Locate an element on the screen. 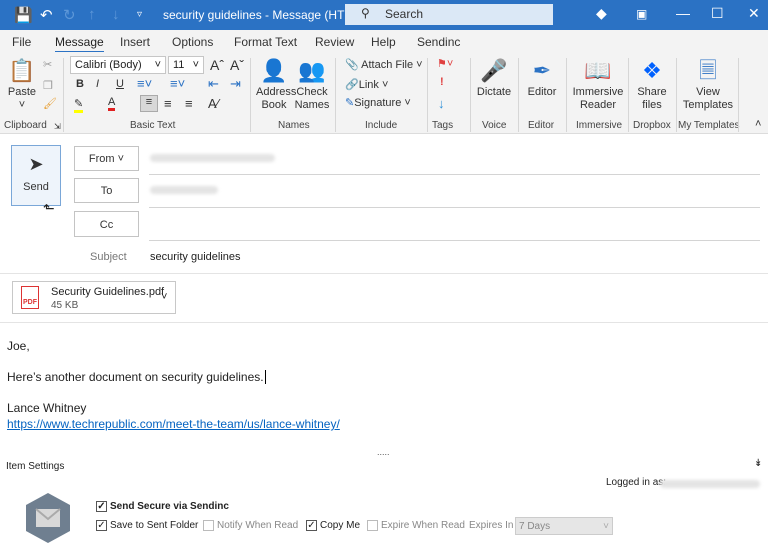 The width and height of the screenshot is (768, 545). cc-field is located at coordinates (454, 225).